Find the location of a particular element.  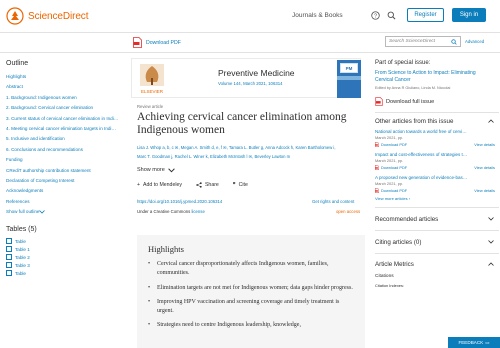

sign-in-button: Sign in is located at coordinates (469, 15).